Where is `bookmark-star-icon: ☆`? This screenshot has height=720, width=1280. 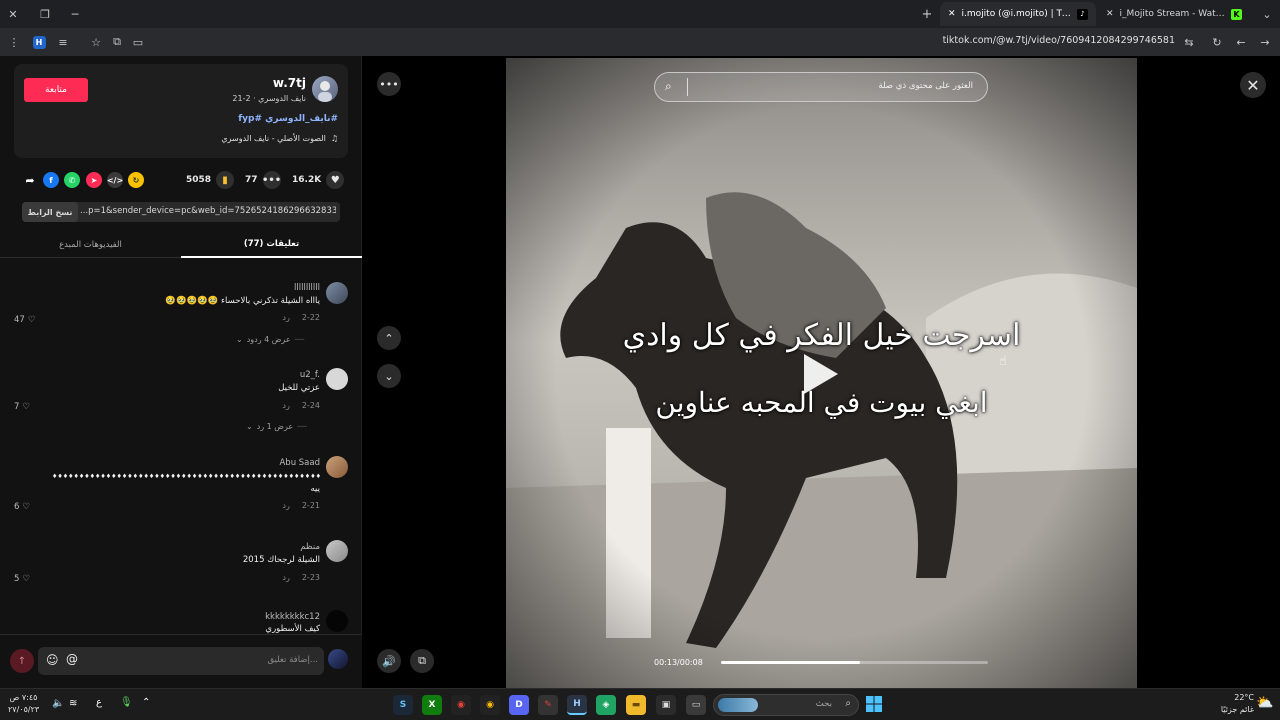
bookmark-star-icon: ☆ is located at coordinates (96, 42).